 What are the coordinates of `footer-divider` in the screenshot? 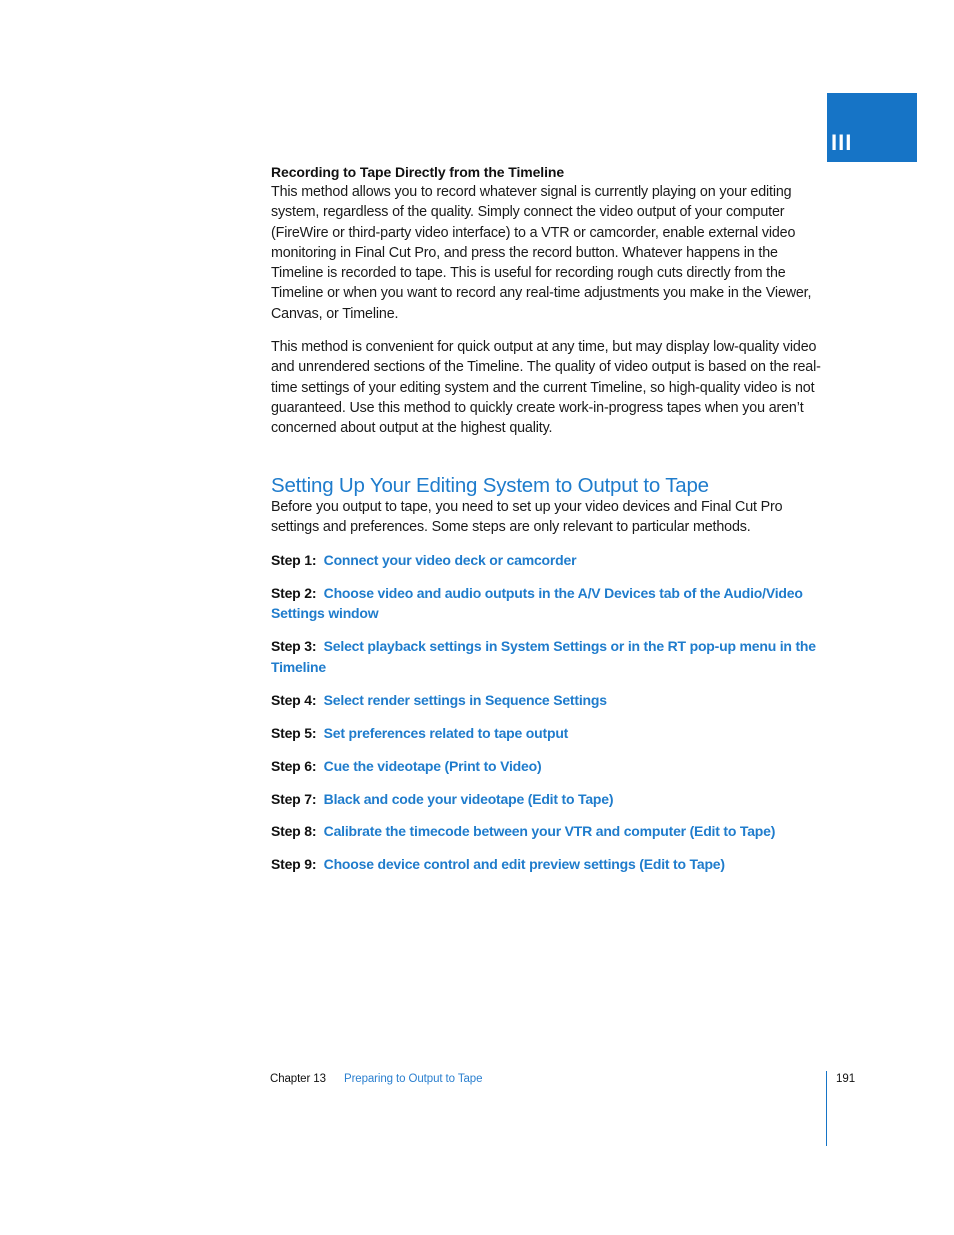 It's located at (826, 1108).